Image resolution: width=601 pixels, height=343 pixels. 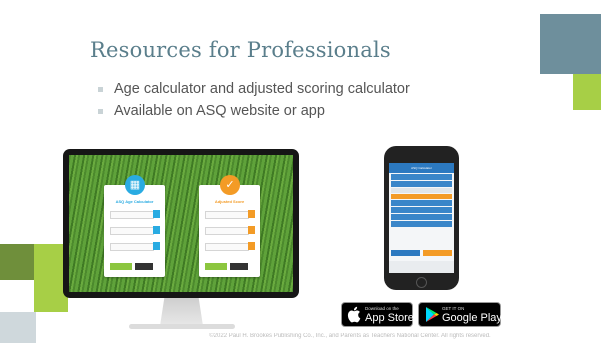 What do you see at coordinates (230, 185) in the screenshot?
I see `check-icon: ✓` at bounding box center [230, 185].